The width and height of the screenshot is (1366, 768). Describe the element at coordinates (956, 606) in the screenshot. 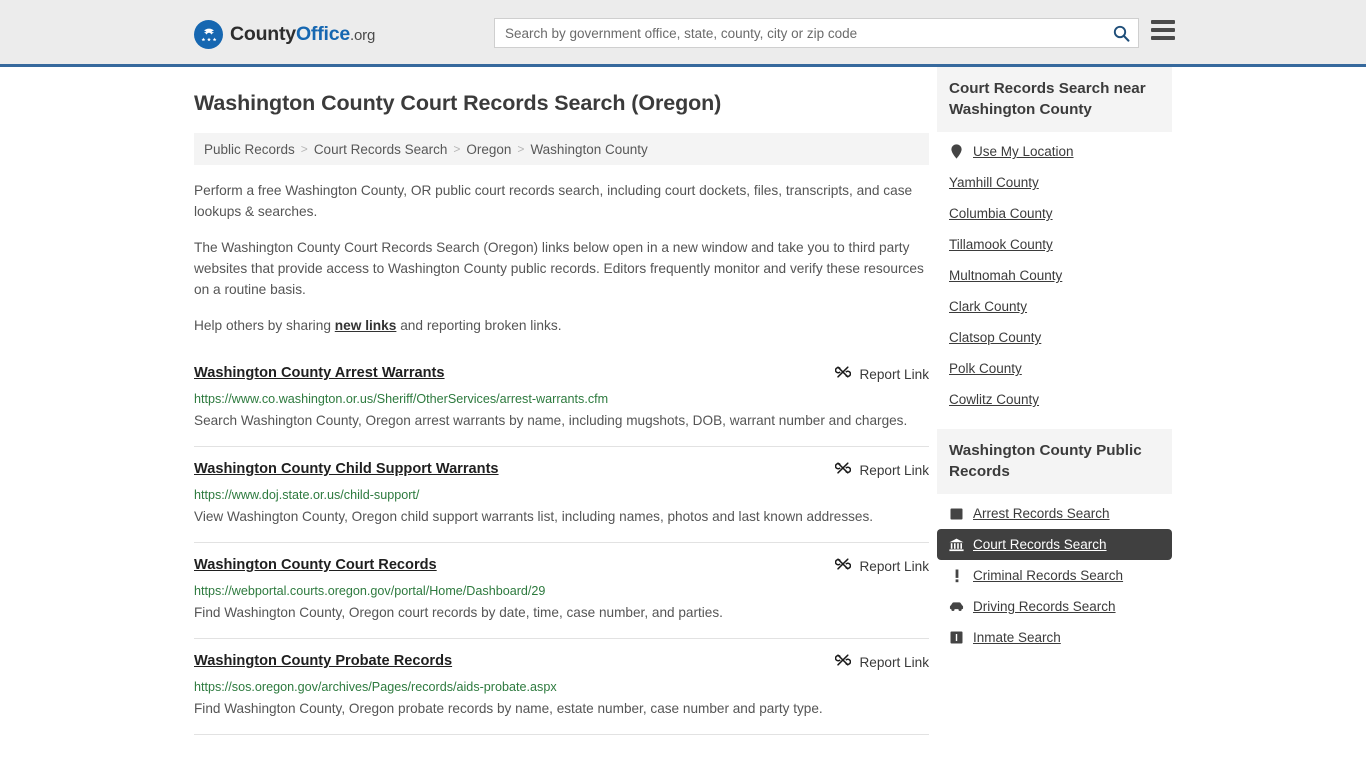

I see `car-icon` at that location.